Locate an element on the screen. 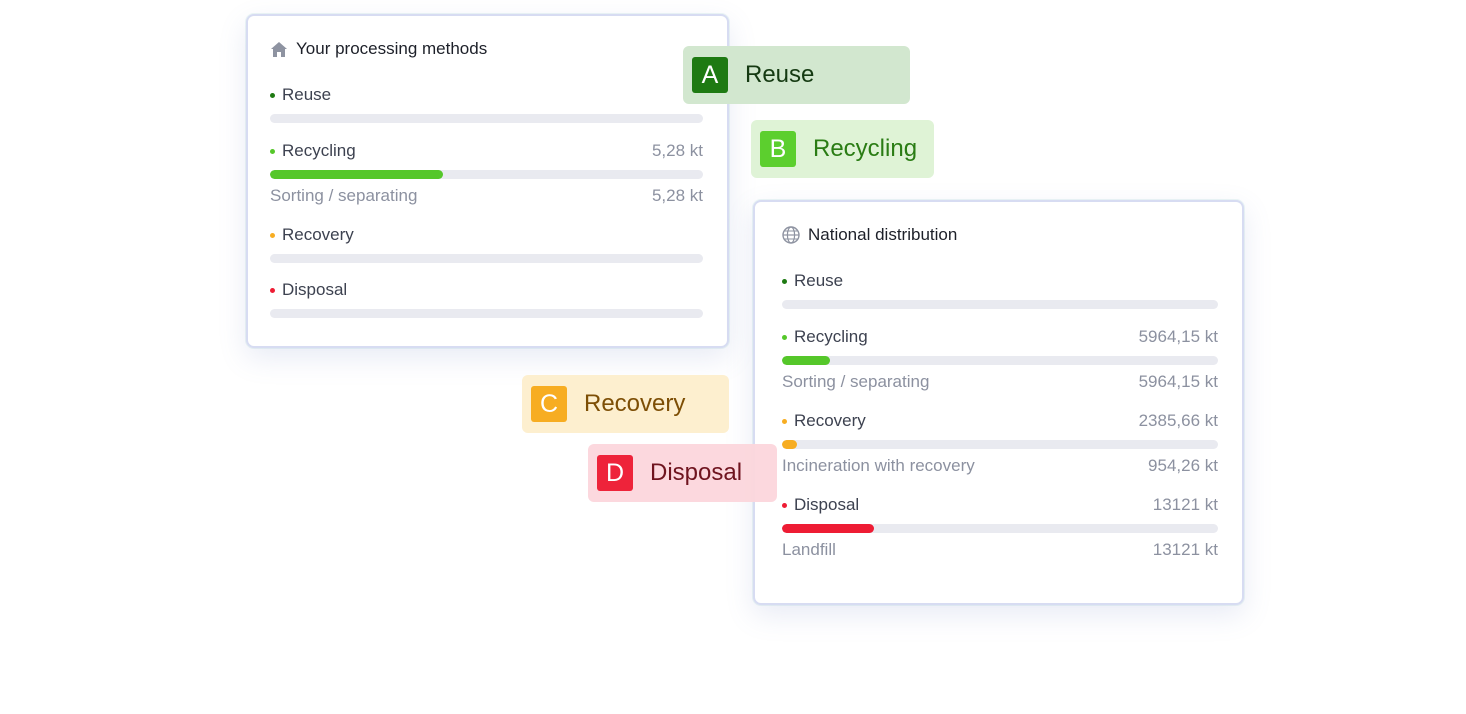  tag-disposal: D Disposal is located at coordinates (682, 473).